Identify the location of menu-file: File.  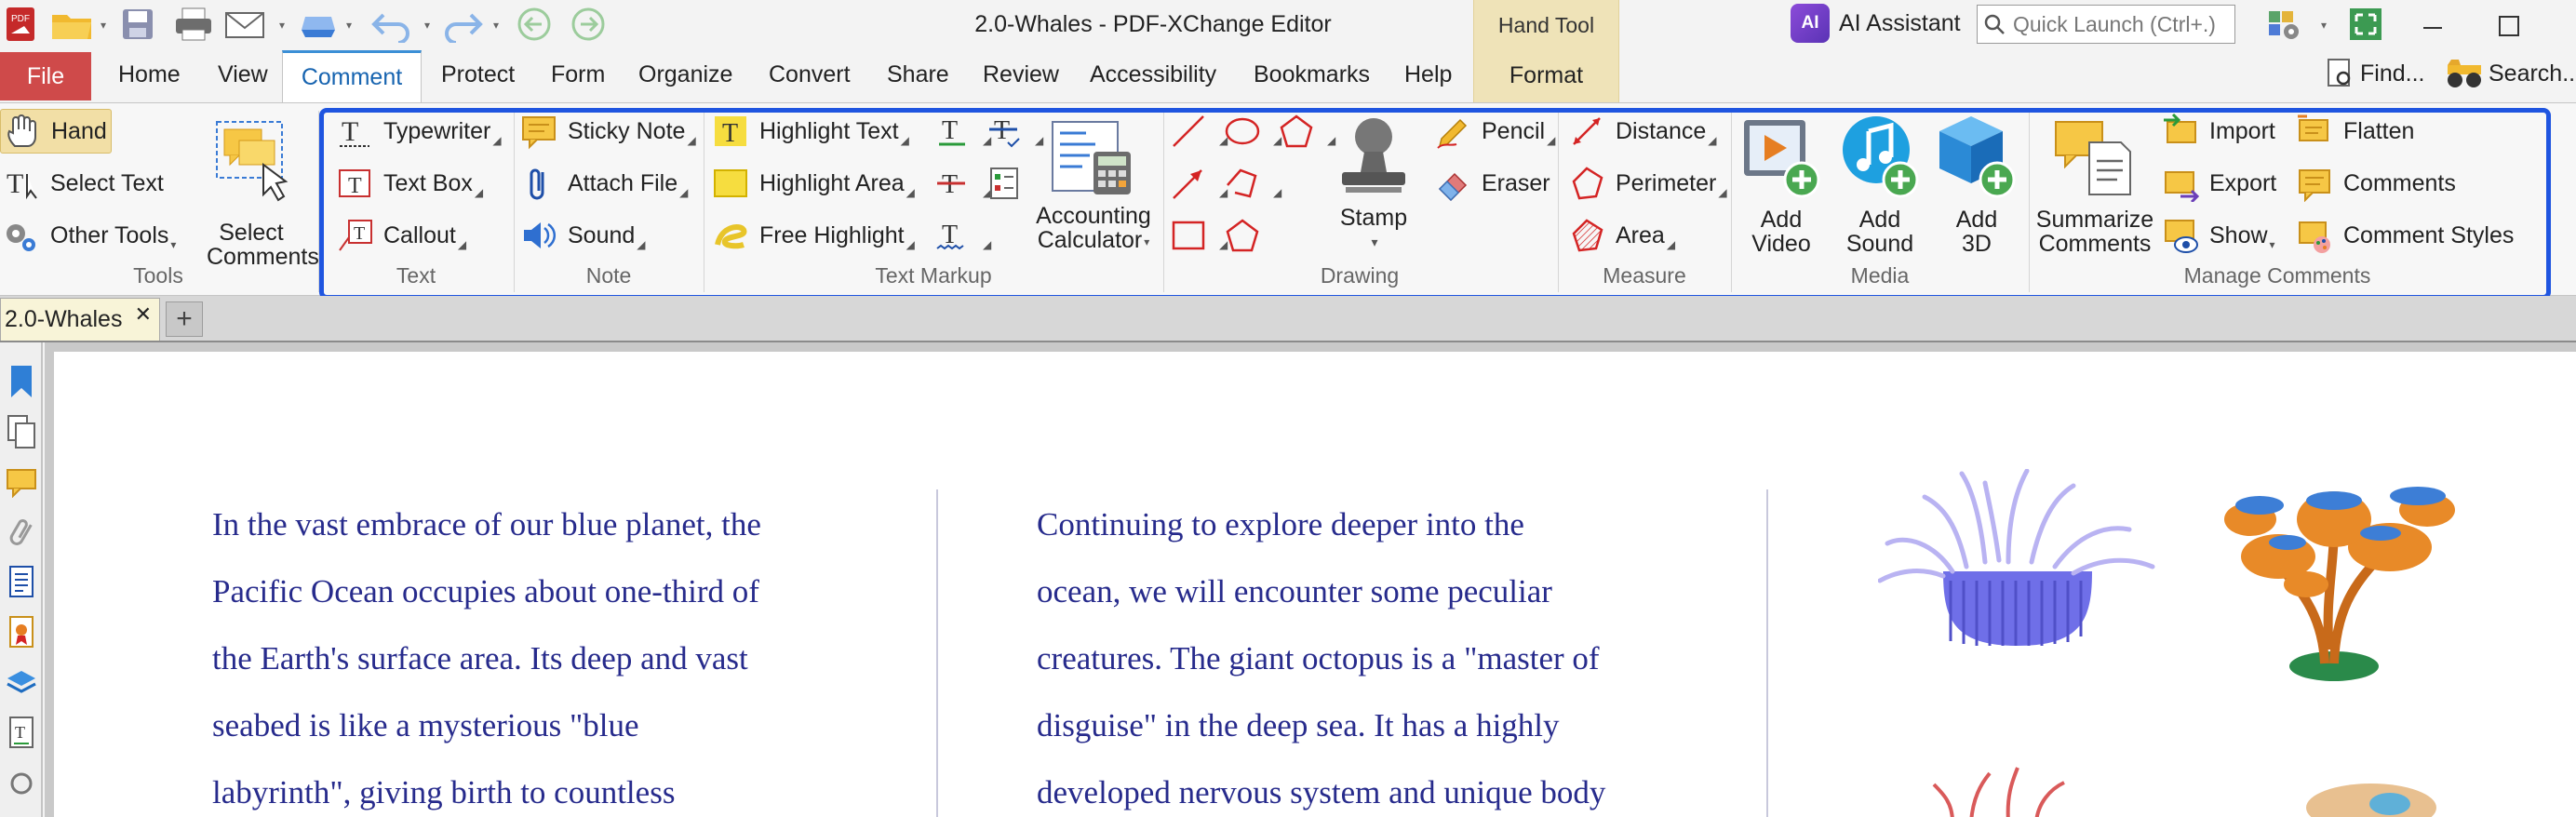
(45, 76).